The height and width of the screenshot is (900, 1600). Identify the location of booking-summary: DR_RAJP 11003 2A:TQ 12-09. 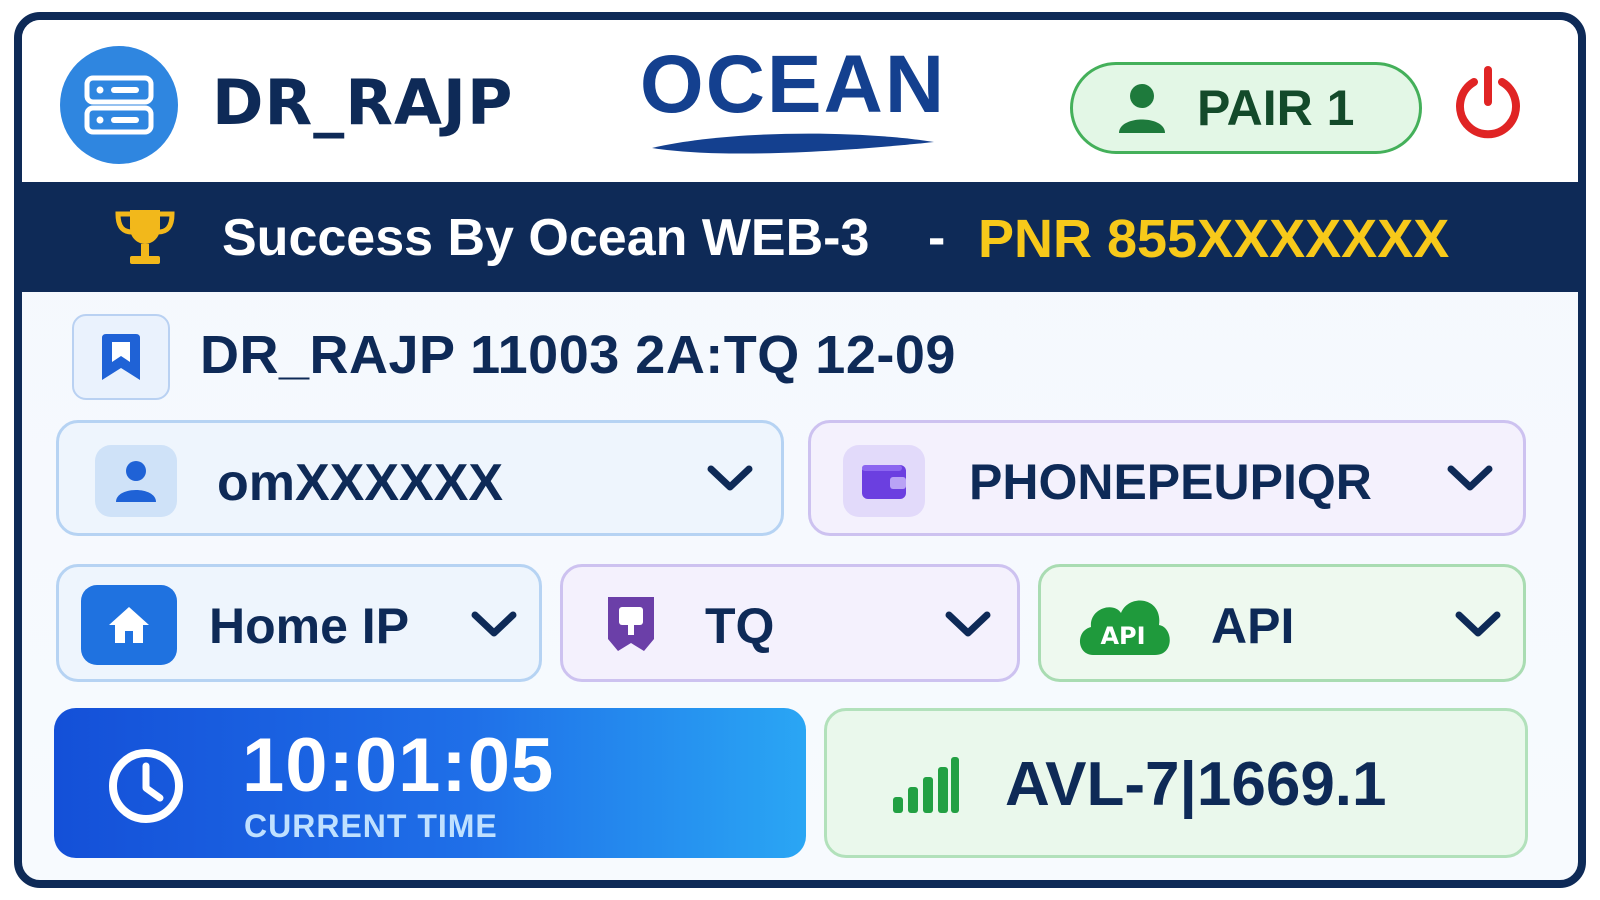
(578, 355).